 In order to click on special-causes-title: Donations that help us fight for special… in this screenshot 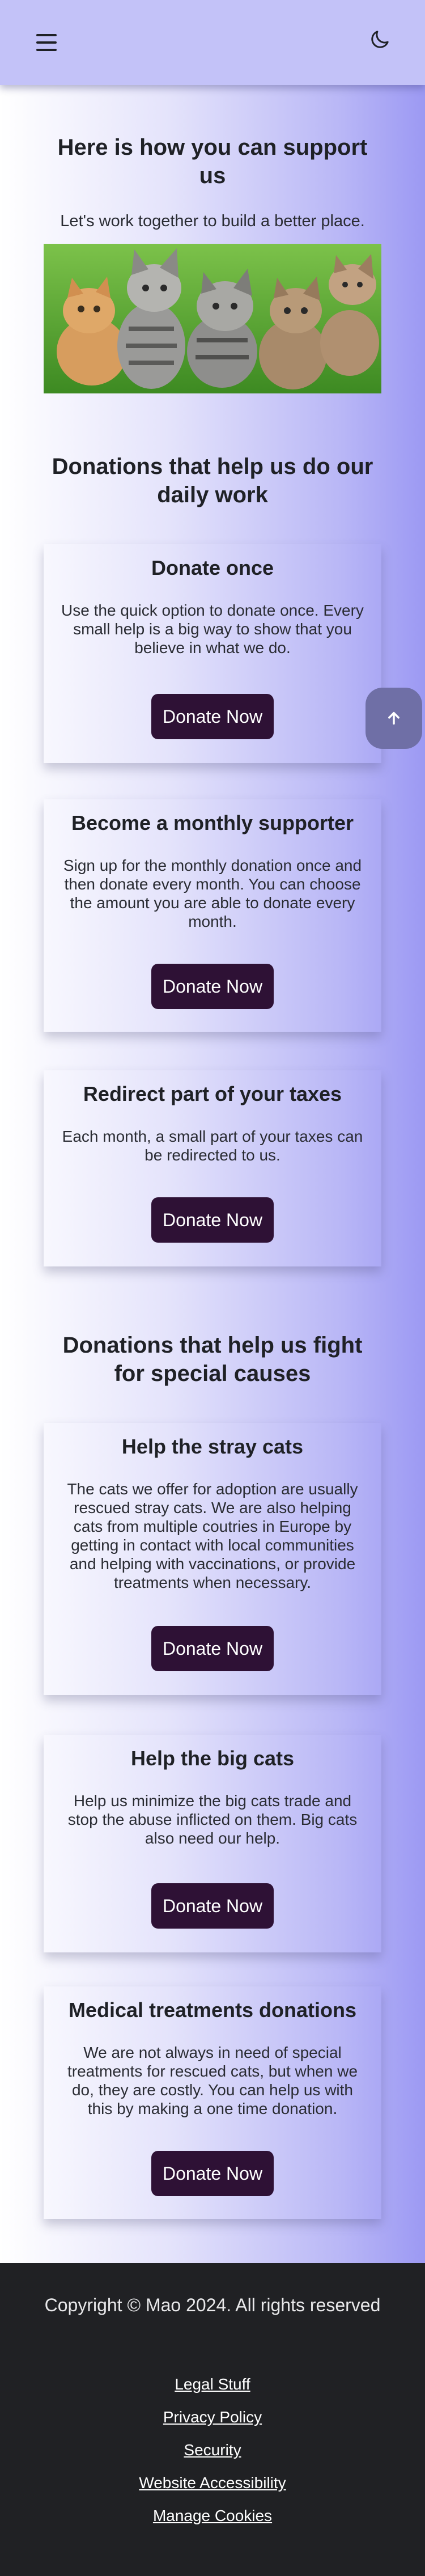, I will do `click(212, 1359)`.